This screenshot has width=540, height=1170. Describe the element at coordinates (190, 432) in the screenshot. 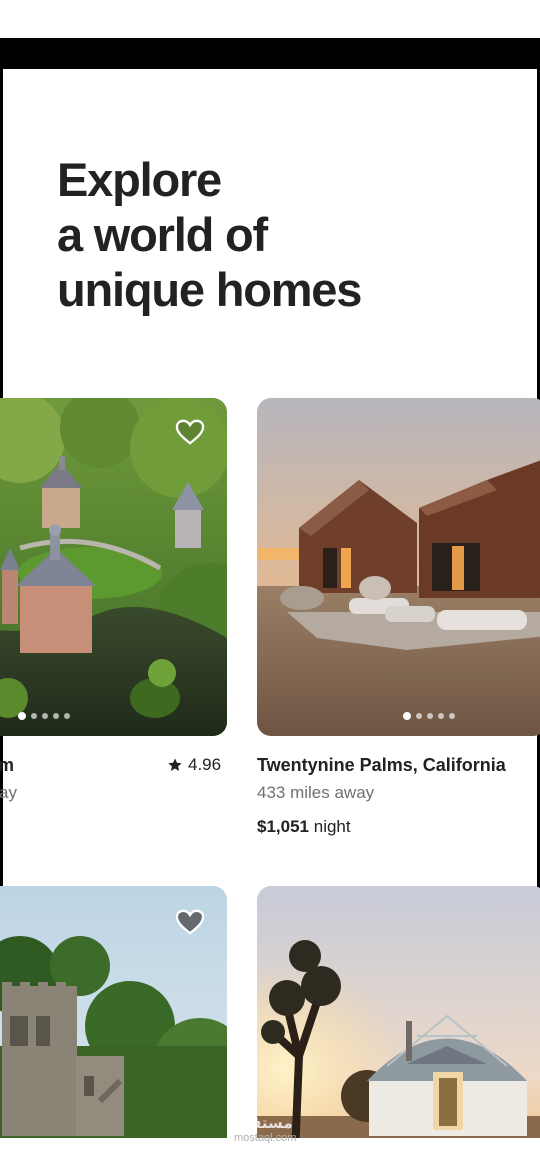

I see `heart-outline-icon` at that location.